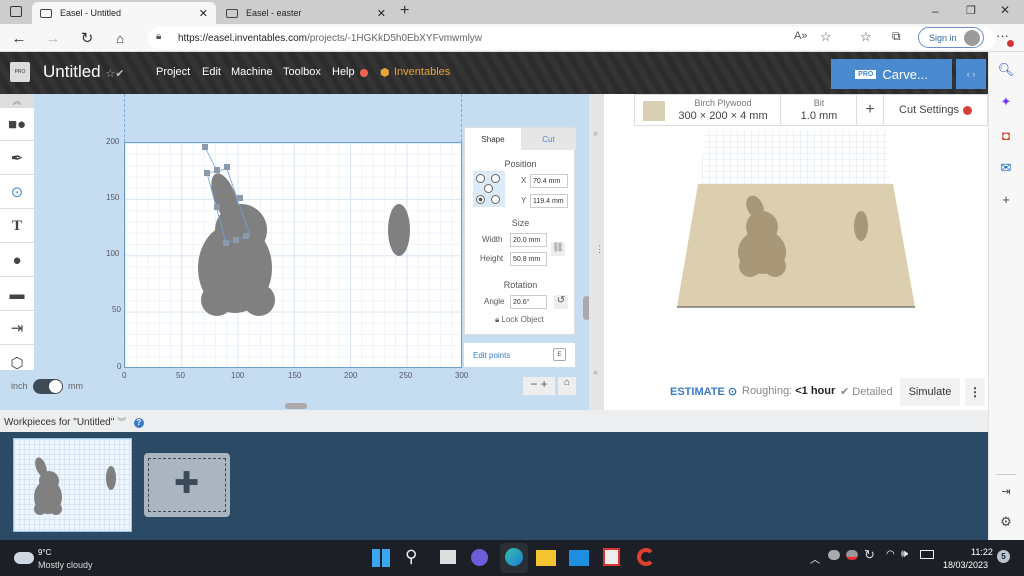 The image size is (1024, 576). What do you see at coordinates (488, 188) in the screenshot?
I see `anchor-center` at bounding box center [488, 188].